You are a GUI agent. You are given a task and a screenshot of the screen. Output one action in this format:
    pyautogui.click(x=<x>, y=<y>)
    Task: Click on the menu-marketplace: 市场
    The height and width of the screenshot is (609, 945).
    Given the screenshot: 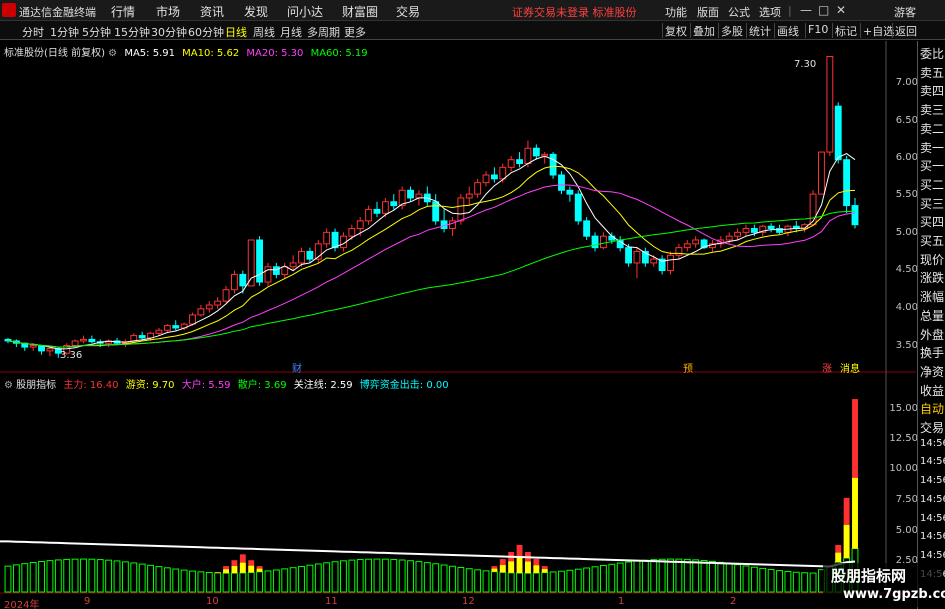 What is the action you would take?
    pyautogui.click(x=168, y=11)
    